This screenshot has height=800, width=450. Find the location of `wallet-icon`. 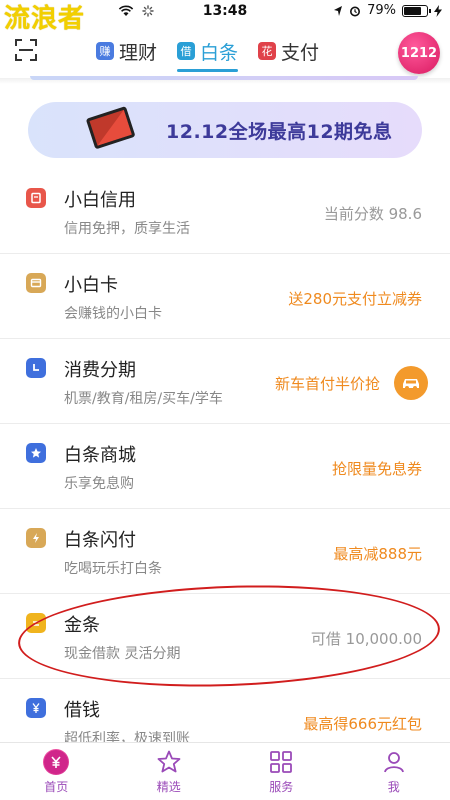

wallet-icon is located at coordinates (36, 198).